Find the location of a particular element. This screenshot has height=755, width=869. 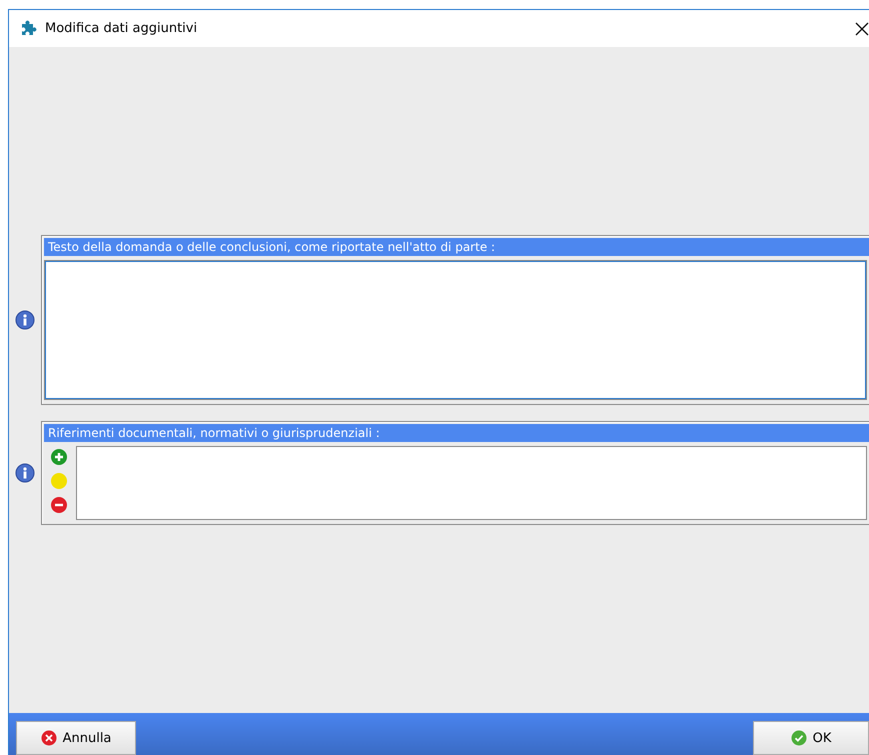

add-icon is located at coordinates (59, 457).